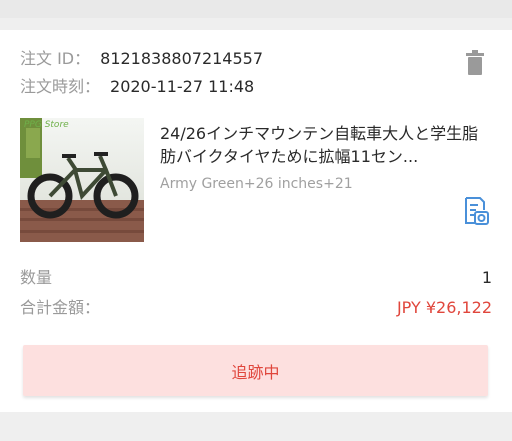 The width and height of the screenshot is (512, 441). I want to click on order-time-row: 注文時刻： 2020-11-27 11:48, so click(137, 87).